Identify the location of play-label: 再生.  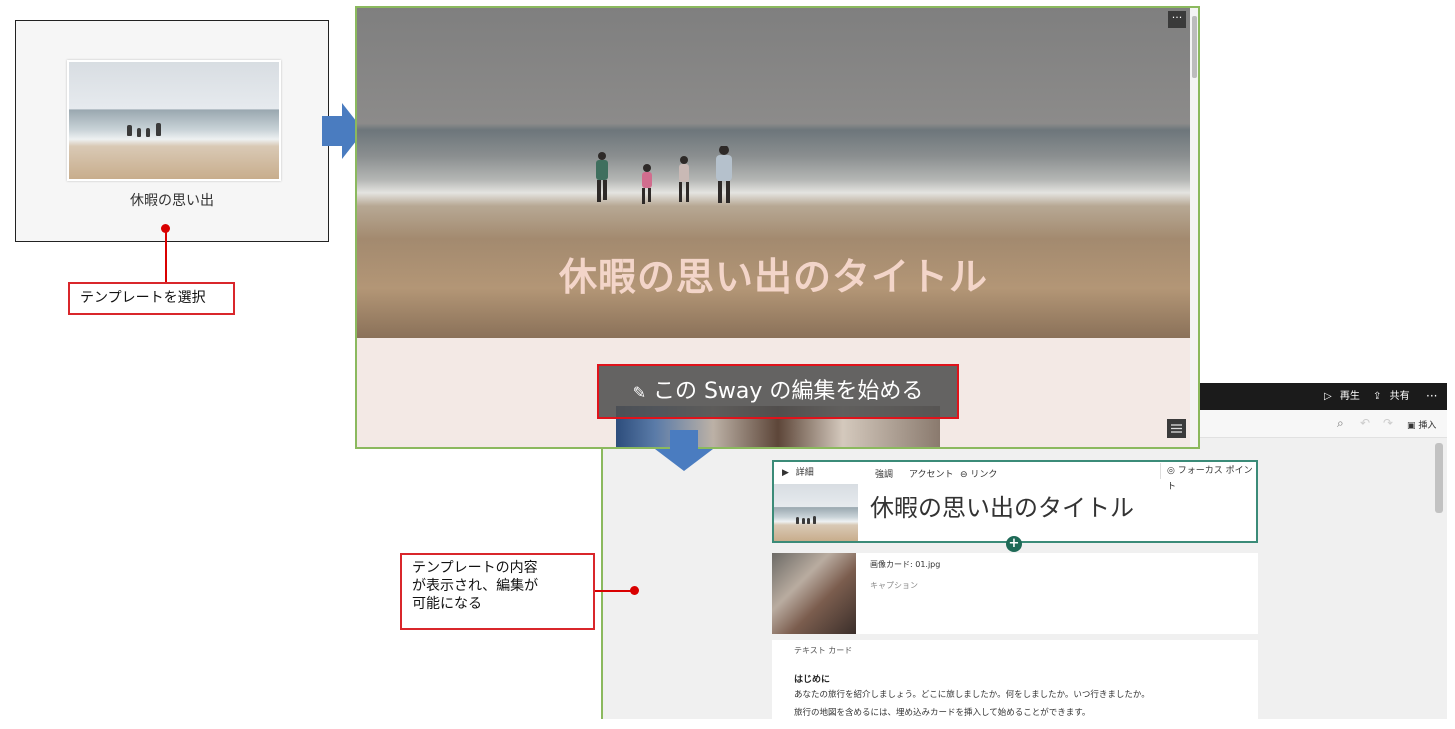
(1349, 396).